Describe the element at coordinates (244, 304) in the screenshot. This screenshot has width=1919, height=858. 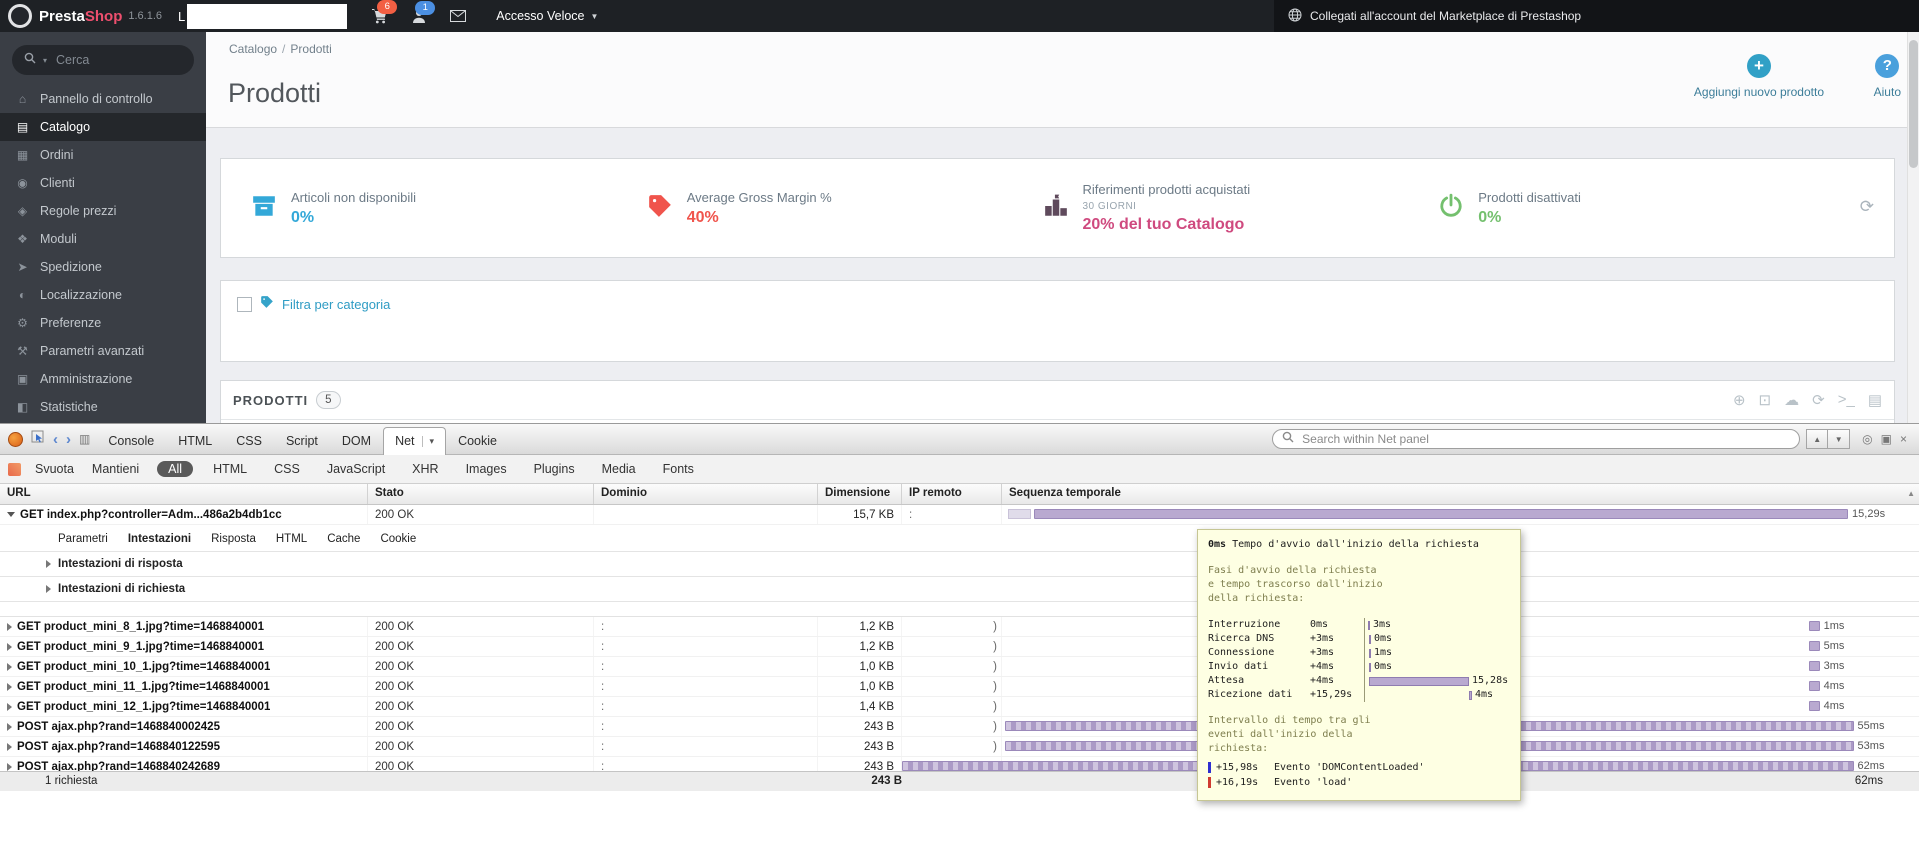
I see `filter-category-checkbox` at that location.